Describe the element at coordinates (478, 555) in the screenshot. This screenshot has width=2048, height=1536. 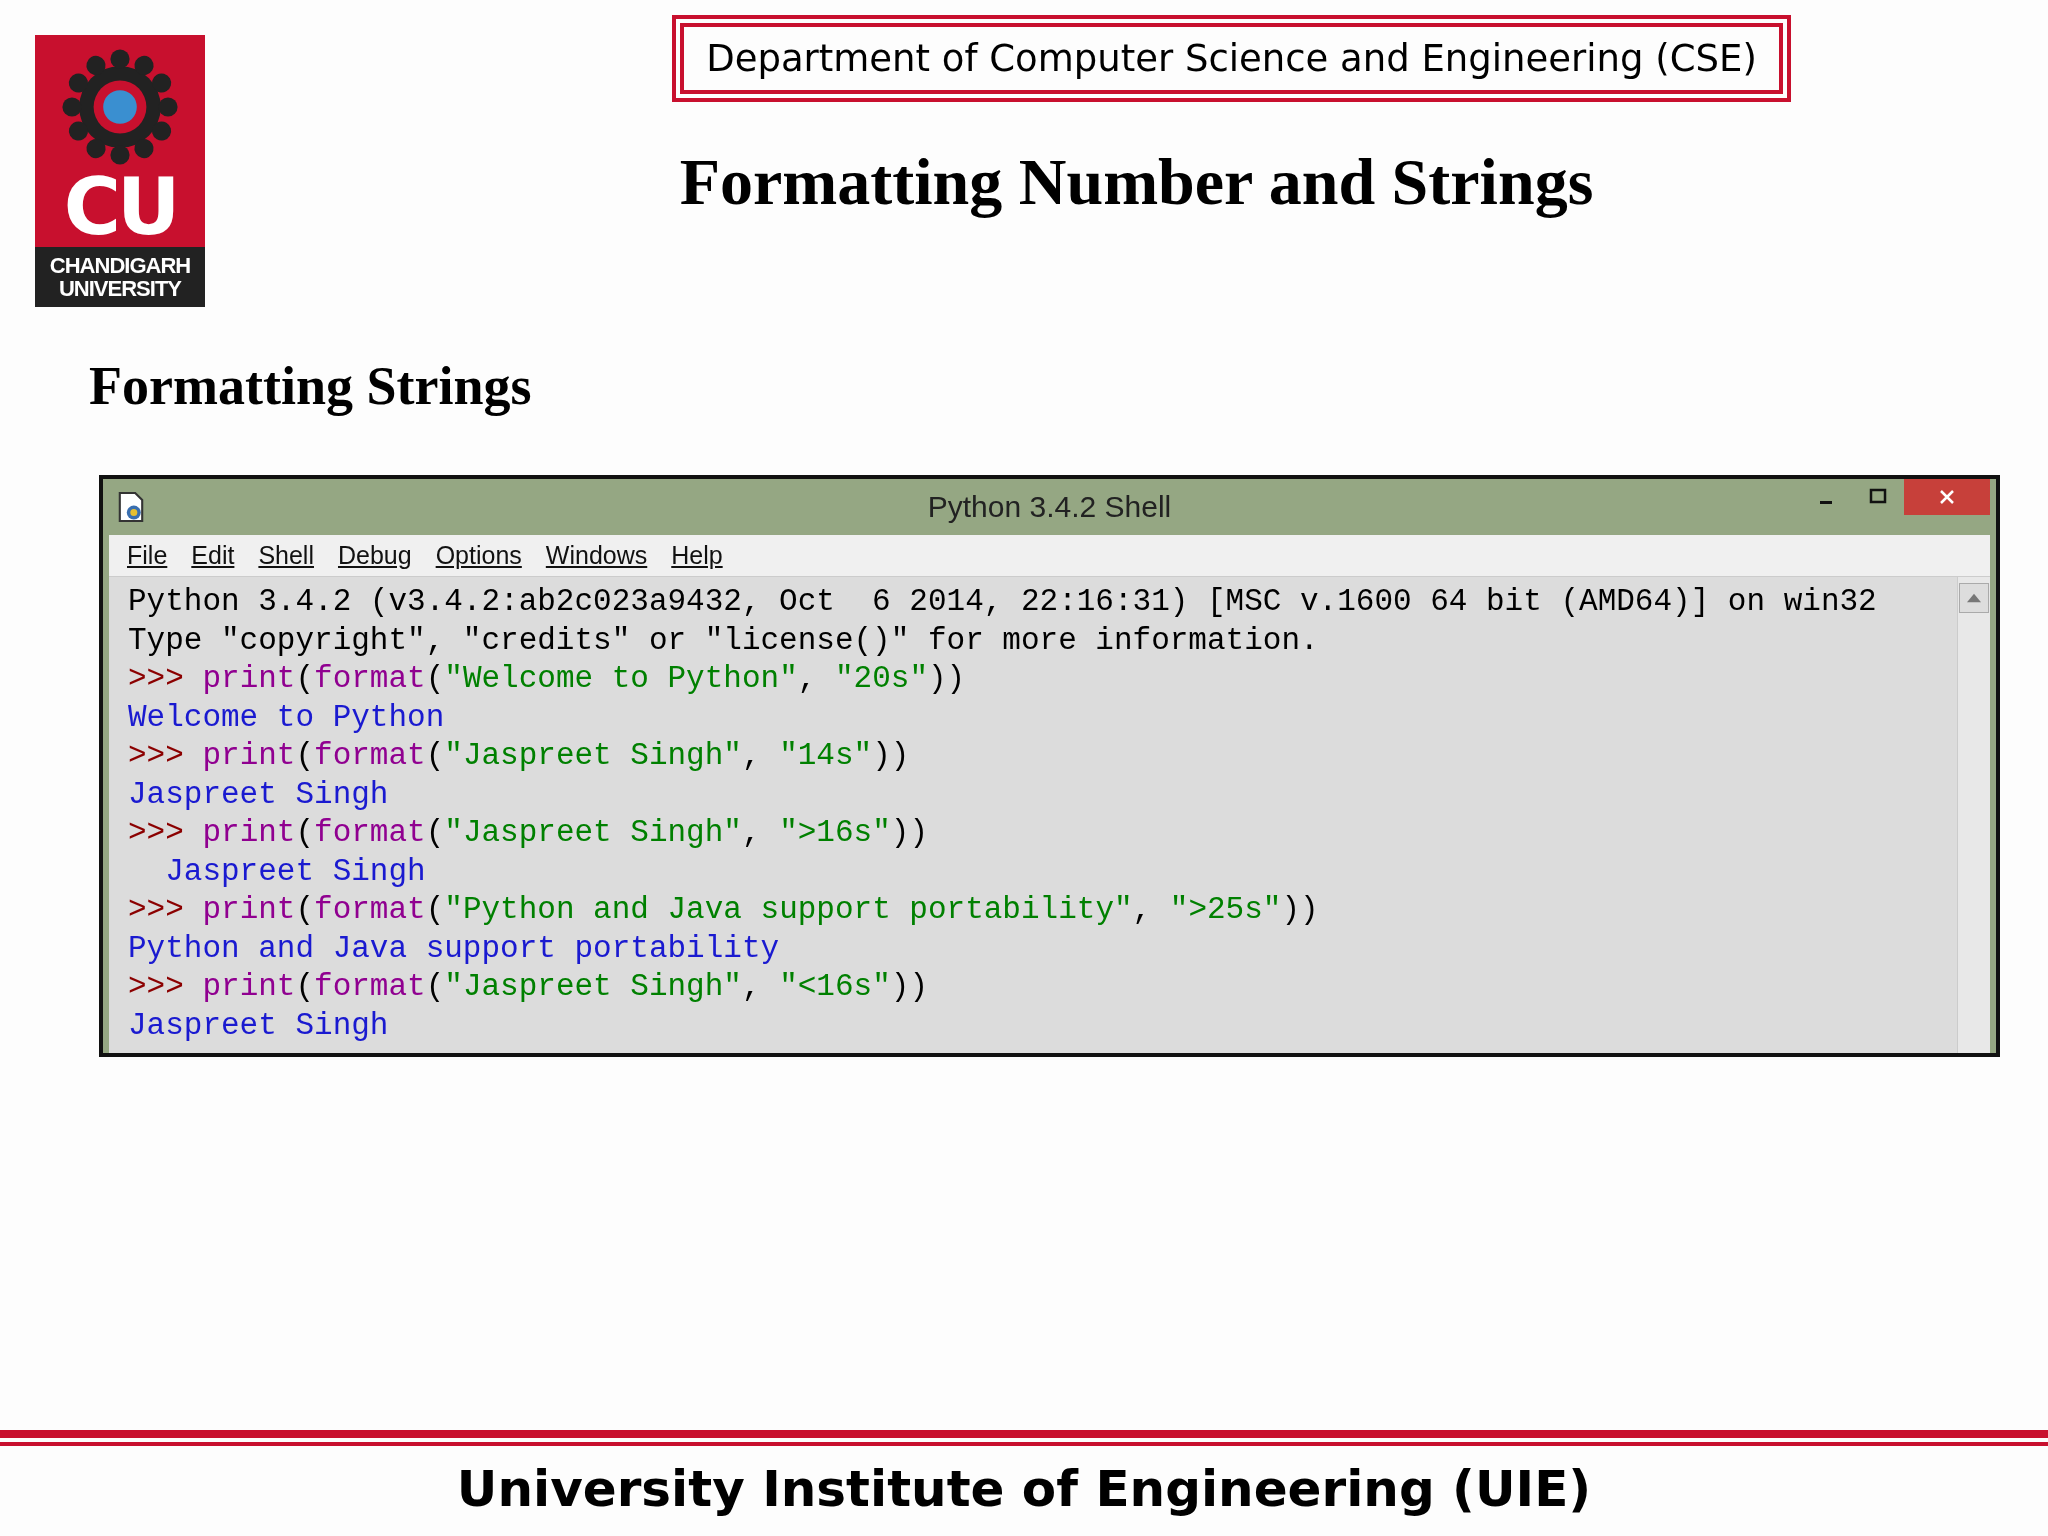
I see `menu-item: Options` at that location.